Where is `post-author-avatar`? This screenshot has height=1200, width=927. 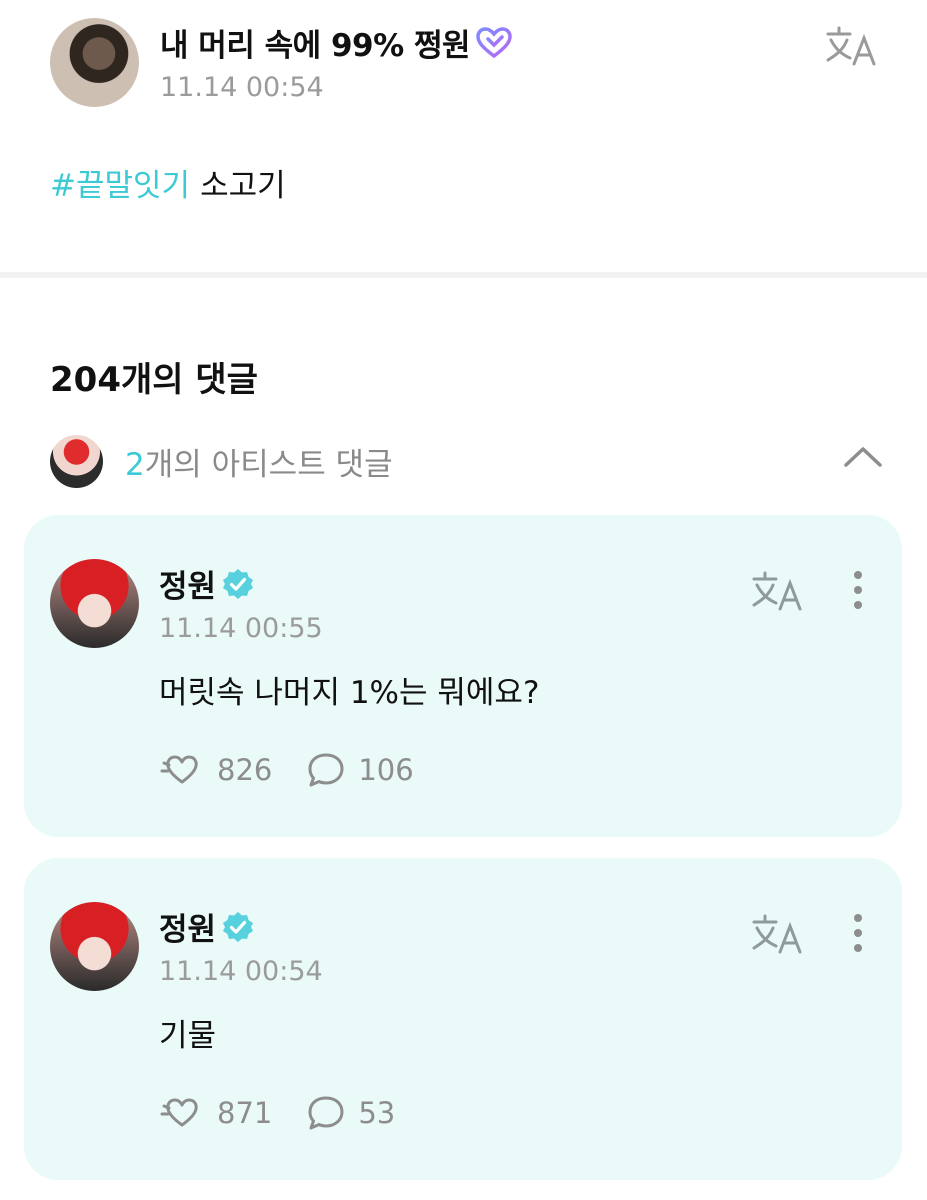 post-author-avatar is located at coordinates (94, 62).